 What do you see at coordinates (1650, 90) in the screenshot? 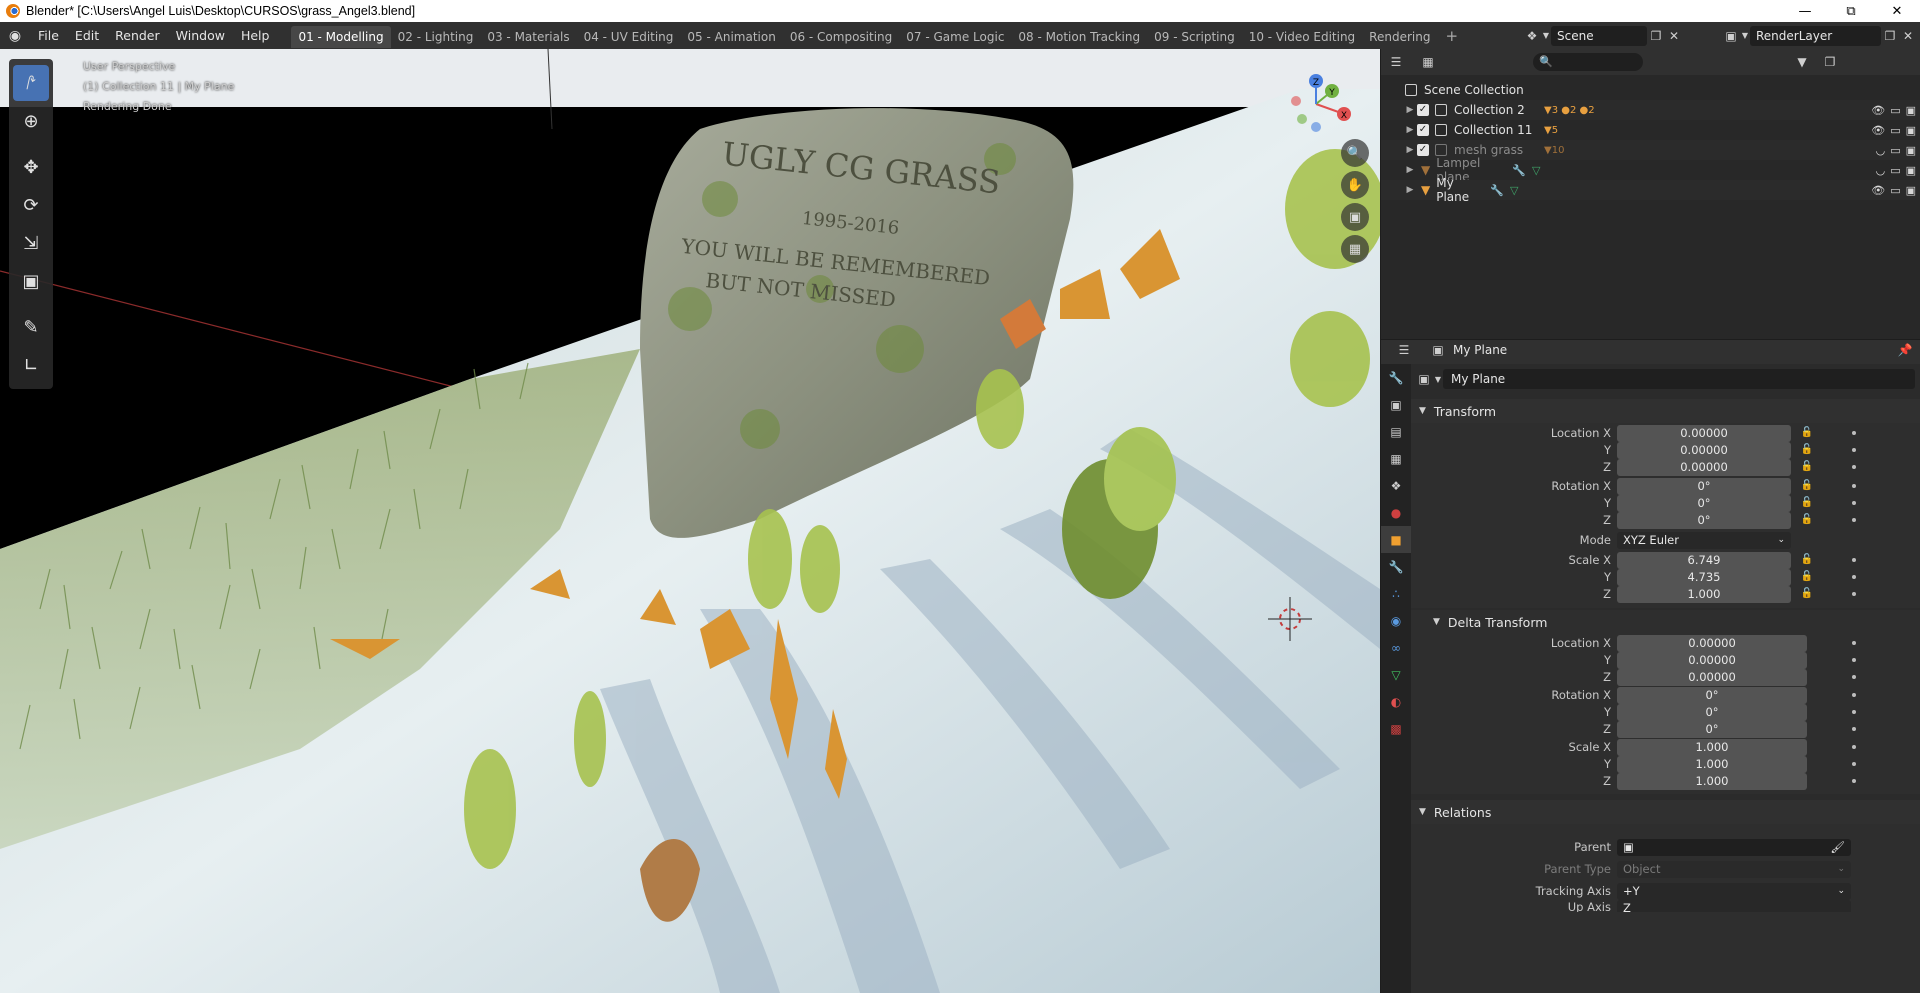
I see `outliner-root-row: Scene Collection` at bounding box center [1650, 90].